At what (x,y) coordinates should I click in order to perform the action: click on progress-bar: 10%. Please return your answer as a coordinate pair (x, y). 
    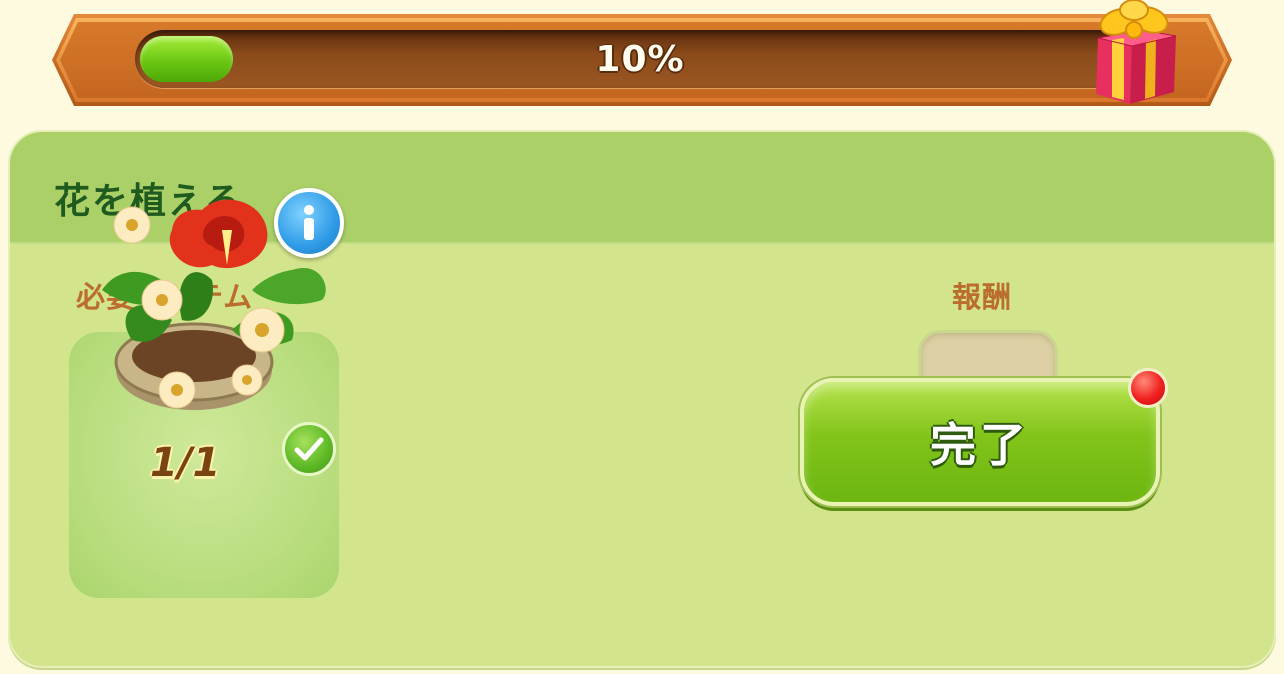
    Looking at the image, I should click on (640, 59).